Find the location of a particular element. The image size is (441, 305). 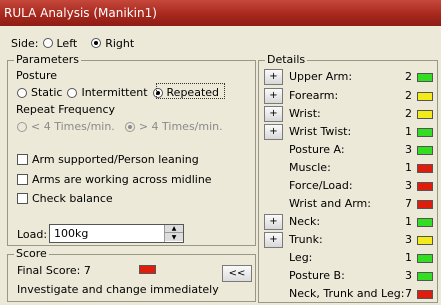

freq-under-4-radio is located at coordinates (22, 126).